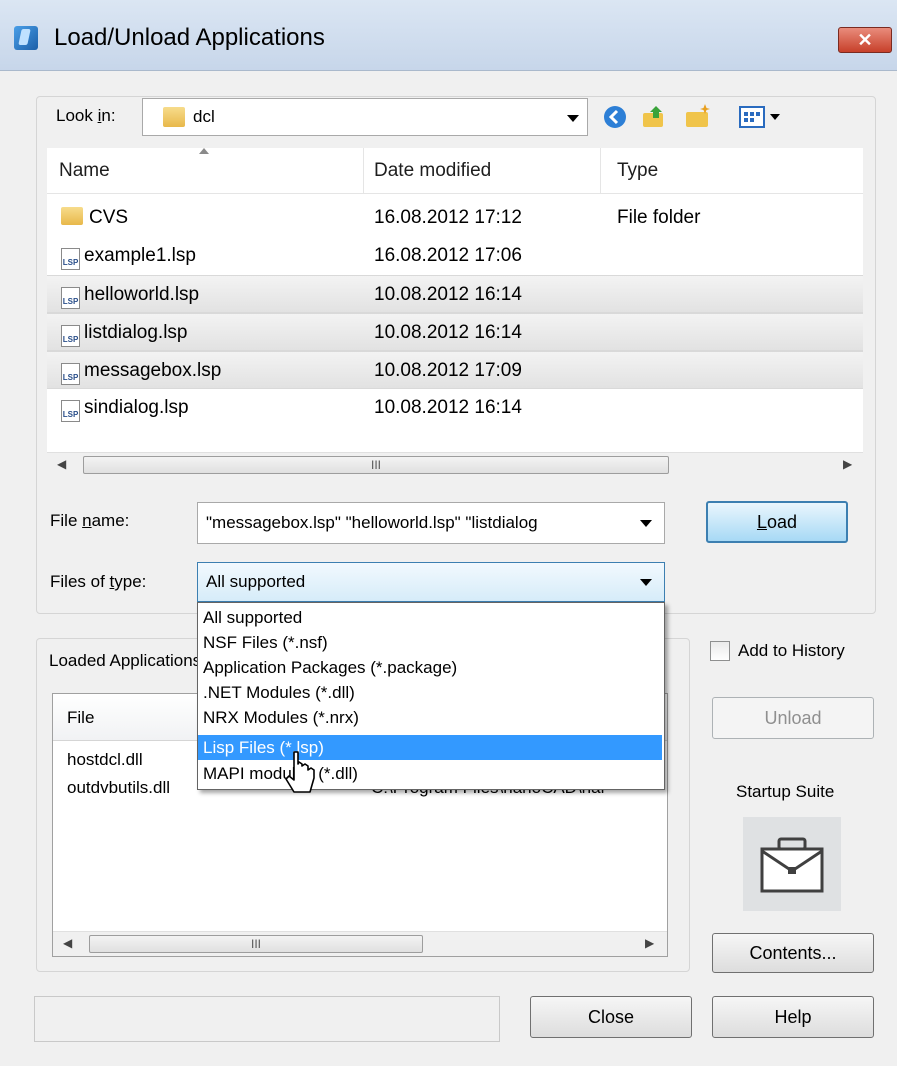 This screenshot has height=1066, width=897. I want to click on column-header-date: Date modified, so click(482, 171).